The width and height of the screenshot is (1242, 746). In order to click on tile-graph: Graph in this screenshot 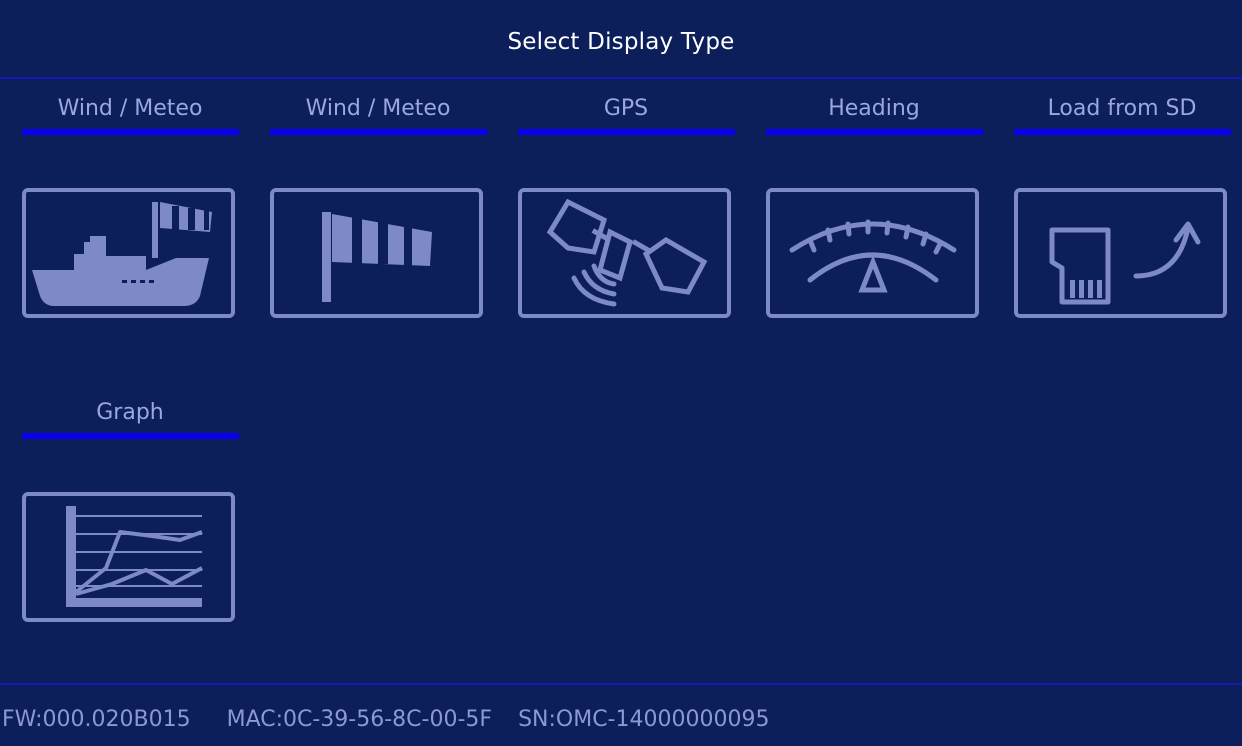, I will do `click(130, 509)`.